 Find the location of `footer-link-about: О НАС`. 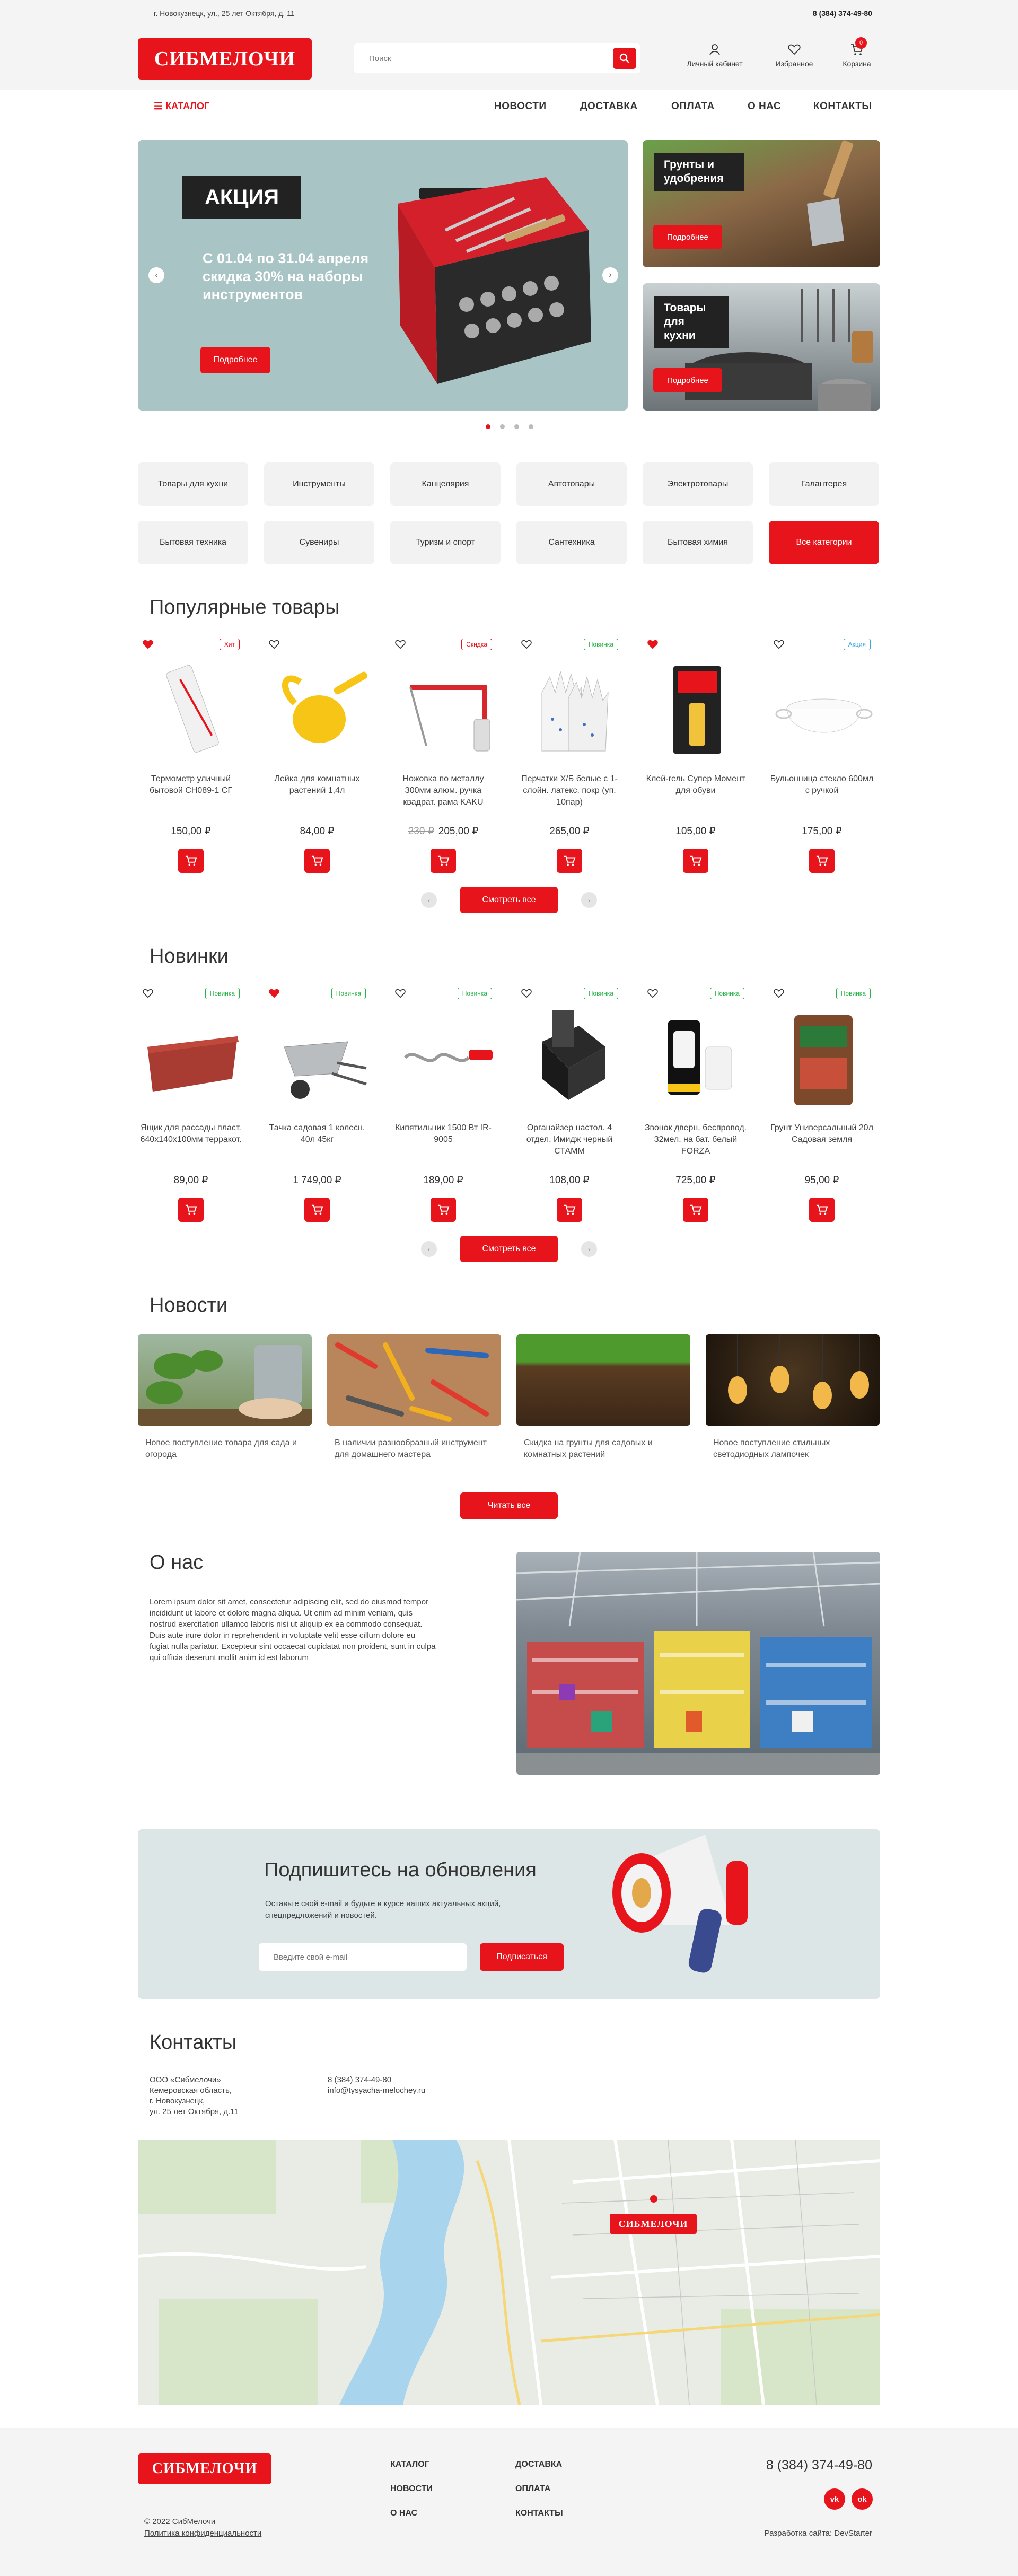

footer-link-about: О НАС is located at coordinates (403, 2513).